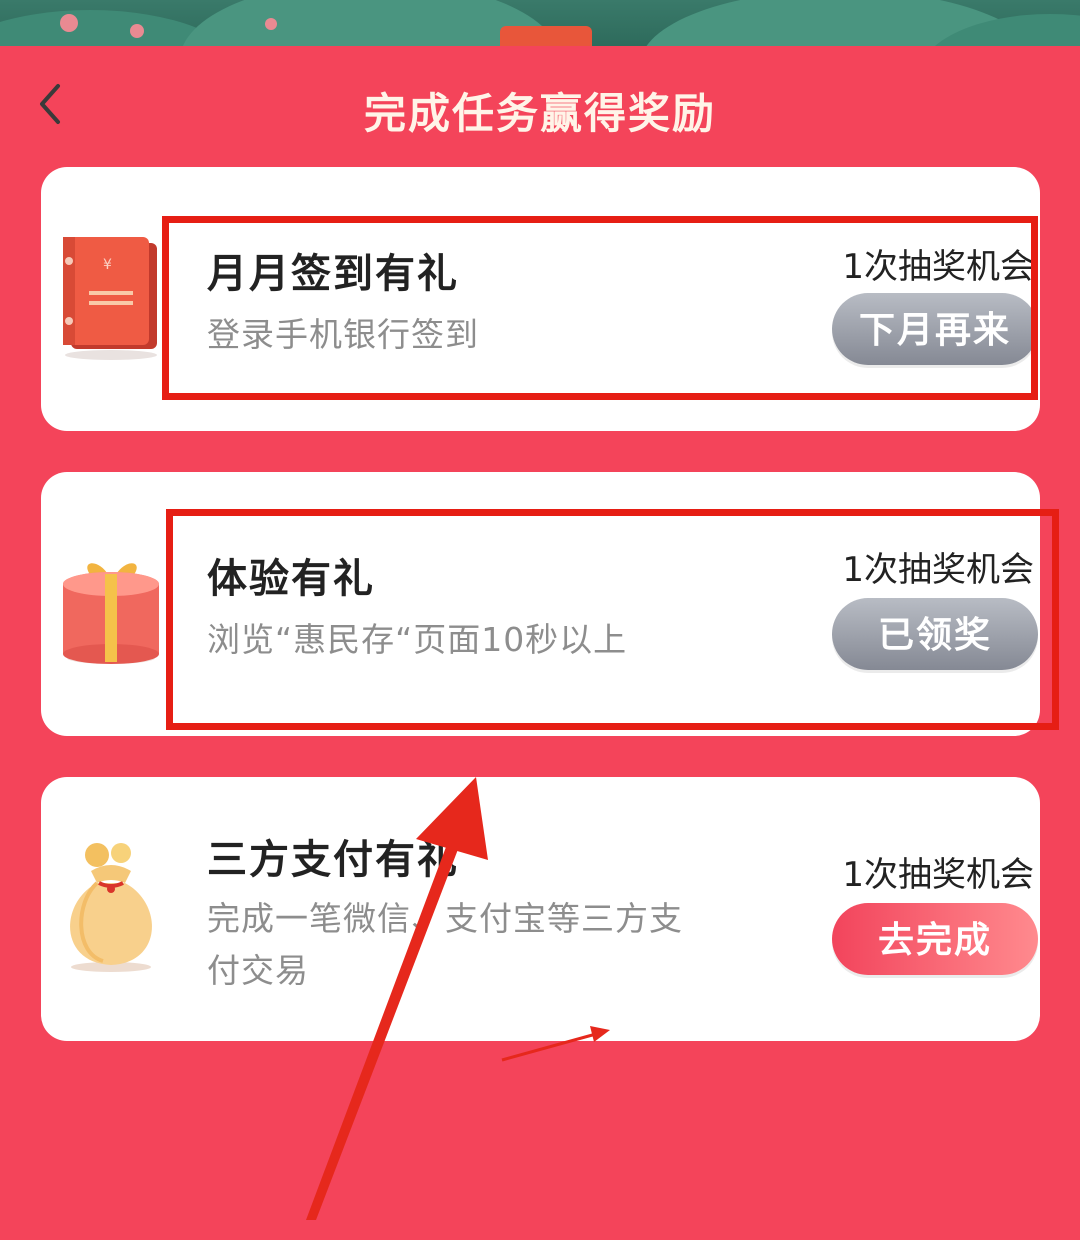 This screenshot has height=1240, width=1080. I want to click on task-title: 三方支付有礼, so click(333, 860).